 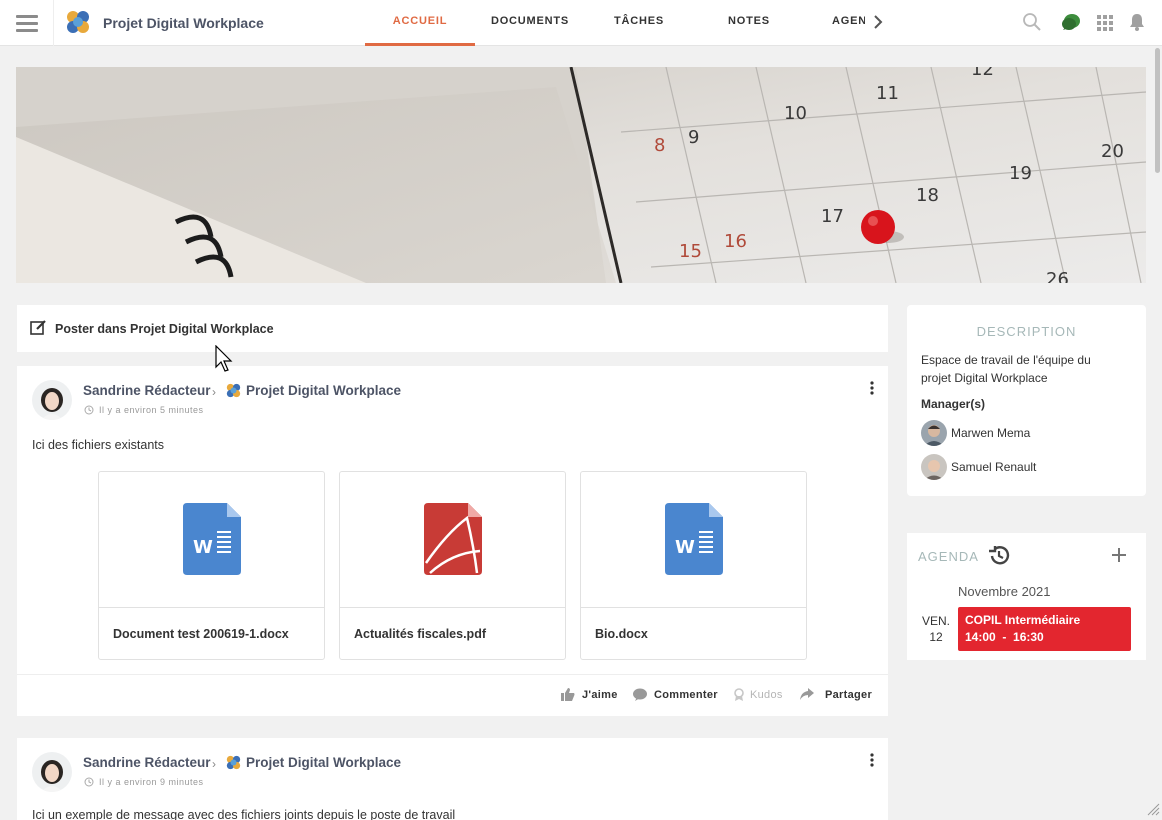 I want to click on edit-icon, so click(x=38, y=327).